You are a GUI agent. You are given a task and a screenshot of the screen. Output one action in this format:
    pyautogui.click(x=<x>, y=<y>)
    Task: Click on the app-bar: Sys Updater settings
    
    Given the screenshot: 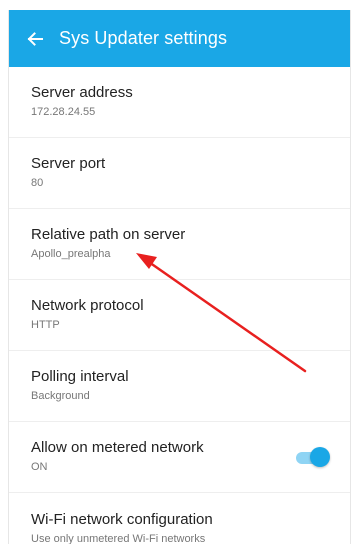 What is the action you would take?
    pyautogui.click(x=179, y=38)
    